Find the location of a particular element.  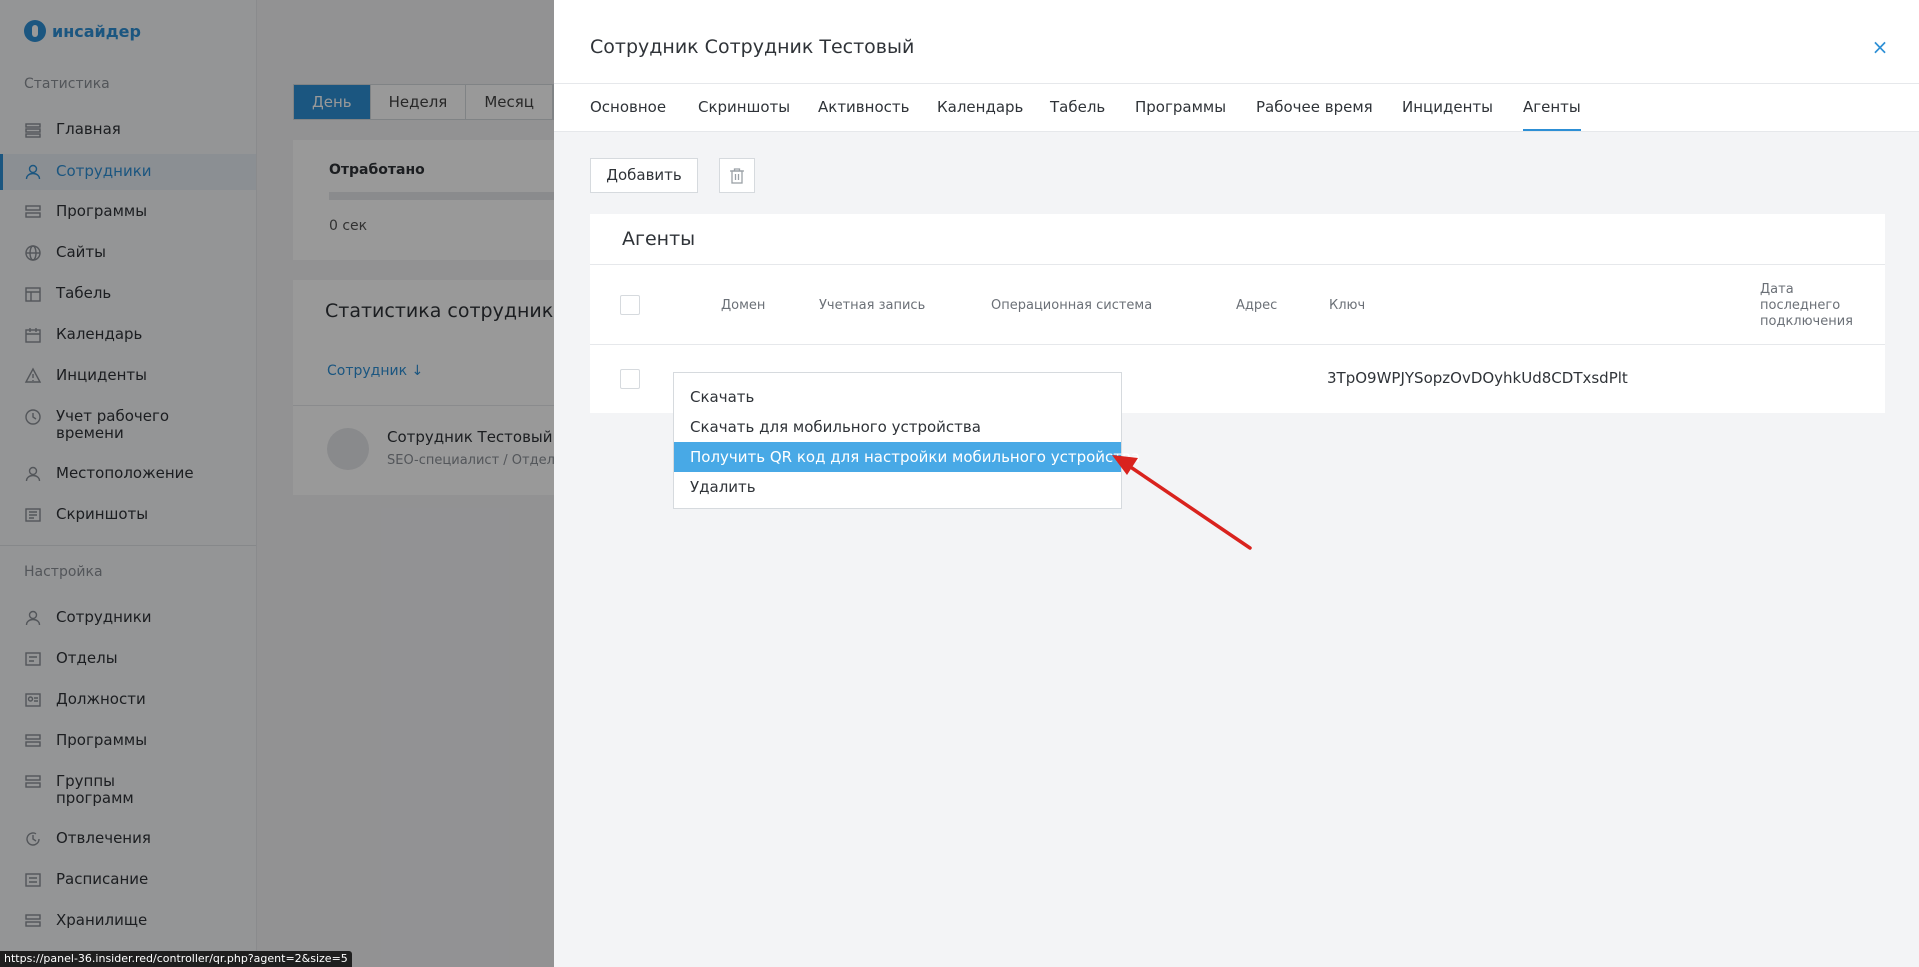

delete-button is located at coordinates (737, 175).